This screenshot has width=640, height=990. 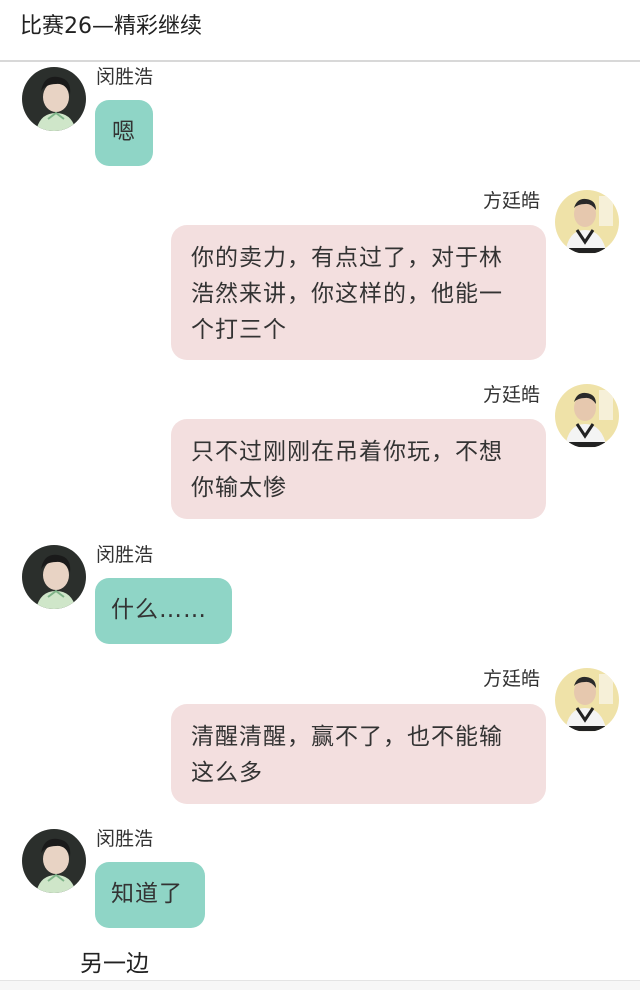 I want to click on message-bubble: 你的卖力，有点过了，对于林浩然来讲，你这样的，他能一个打三个, so click(x=358, y=292).